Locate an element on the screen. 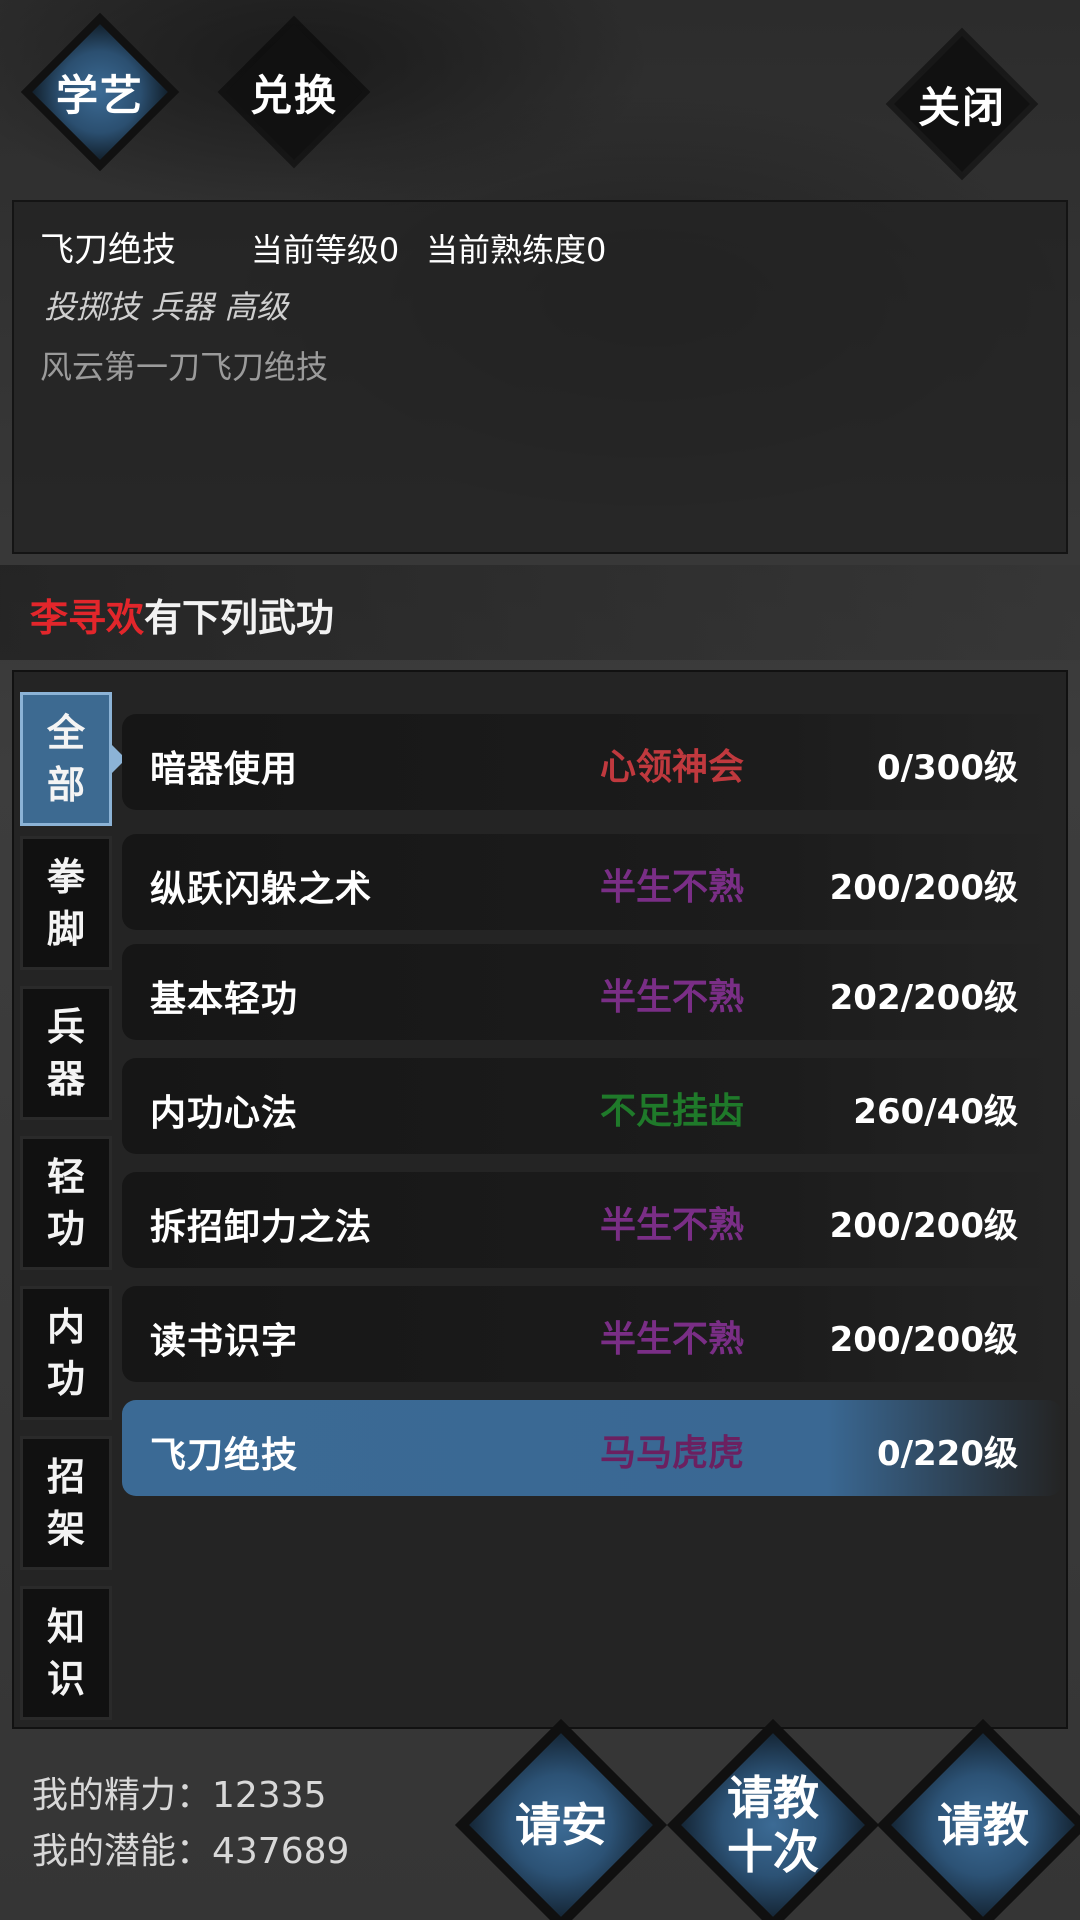 This screenshot has height=1920, width=1080. tab-learn: 学艺 is located at coordinates (100, 92).